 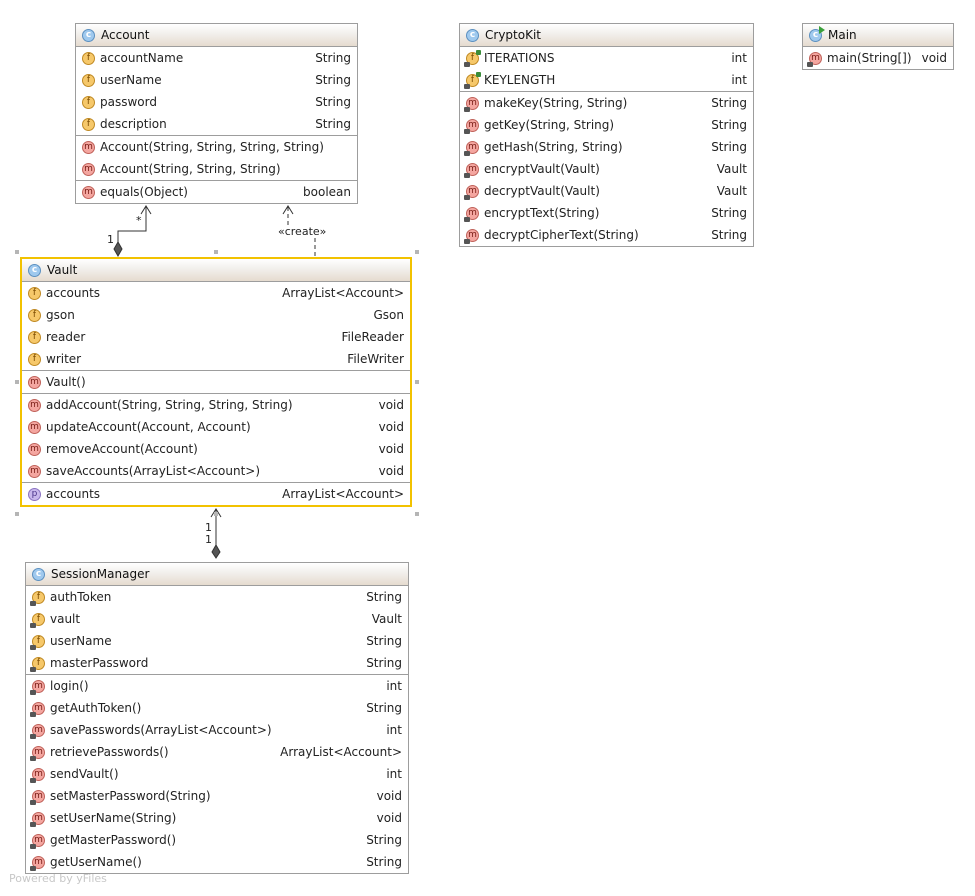 I want to click on method-row: m setUserName(String) void, so click(x=217, y=818).